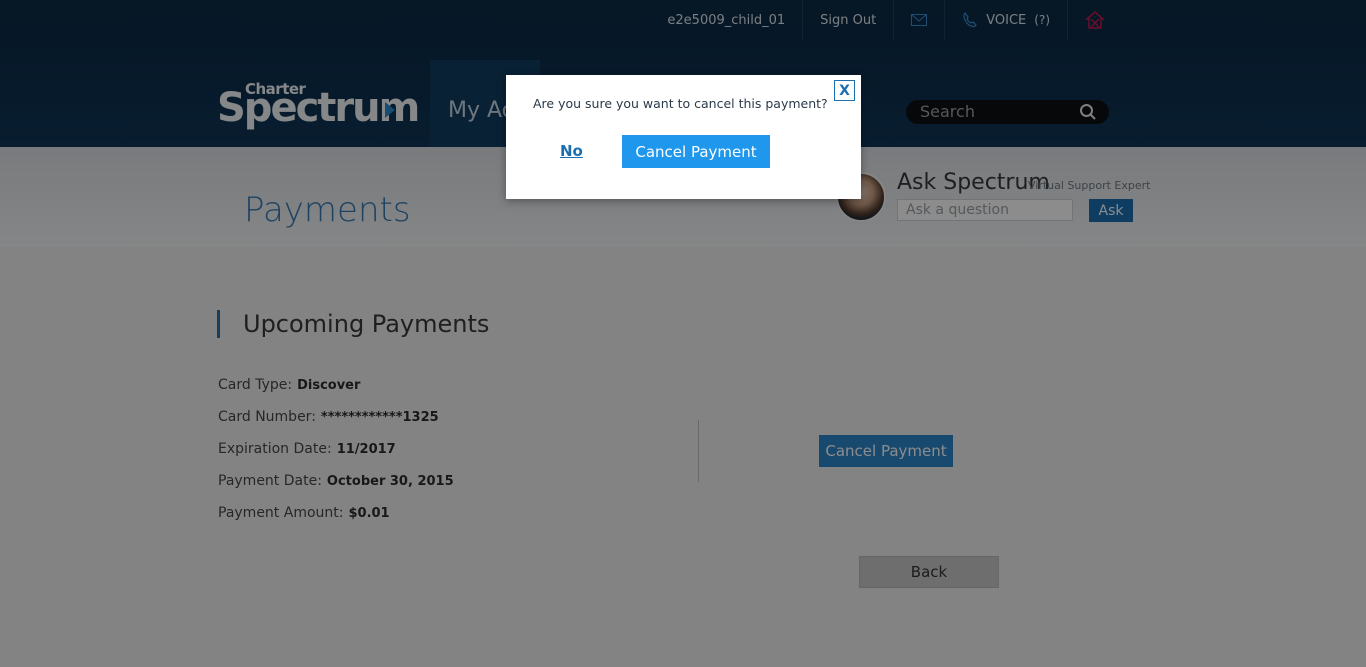  What do you see at coordinates (696, 151) in the screenshot?
I see `confirm-cancel-payment-button: Cancel Payment` at bounding box center [696, 151].